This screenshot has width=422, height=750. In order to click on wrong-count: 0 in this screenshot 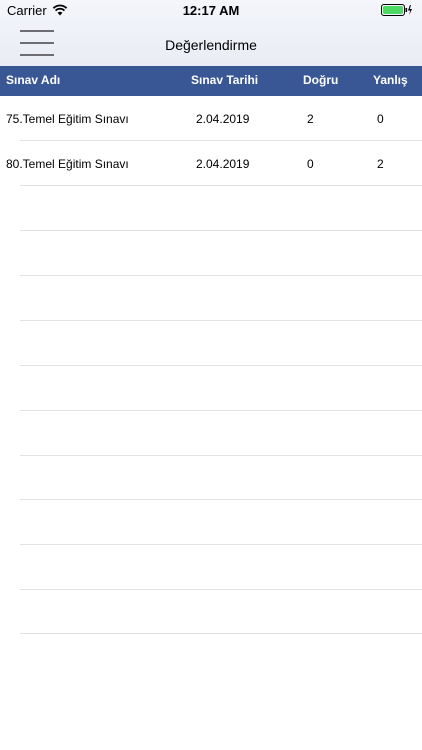, I will do `click(380, 119)`.